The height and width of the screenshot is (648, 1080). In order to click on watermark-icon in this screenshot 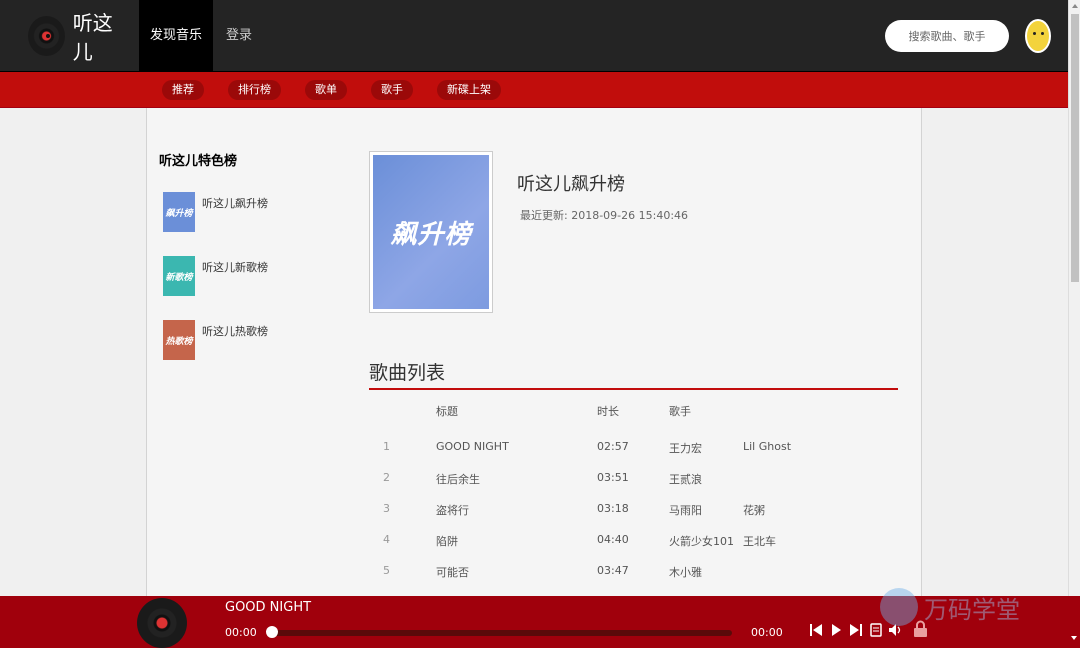, I will do `click(899, 607)`.